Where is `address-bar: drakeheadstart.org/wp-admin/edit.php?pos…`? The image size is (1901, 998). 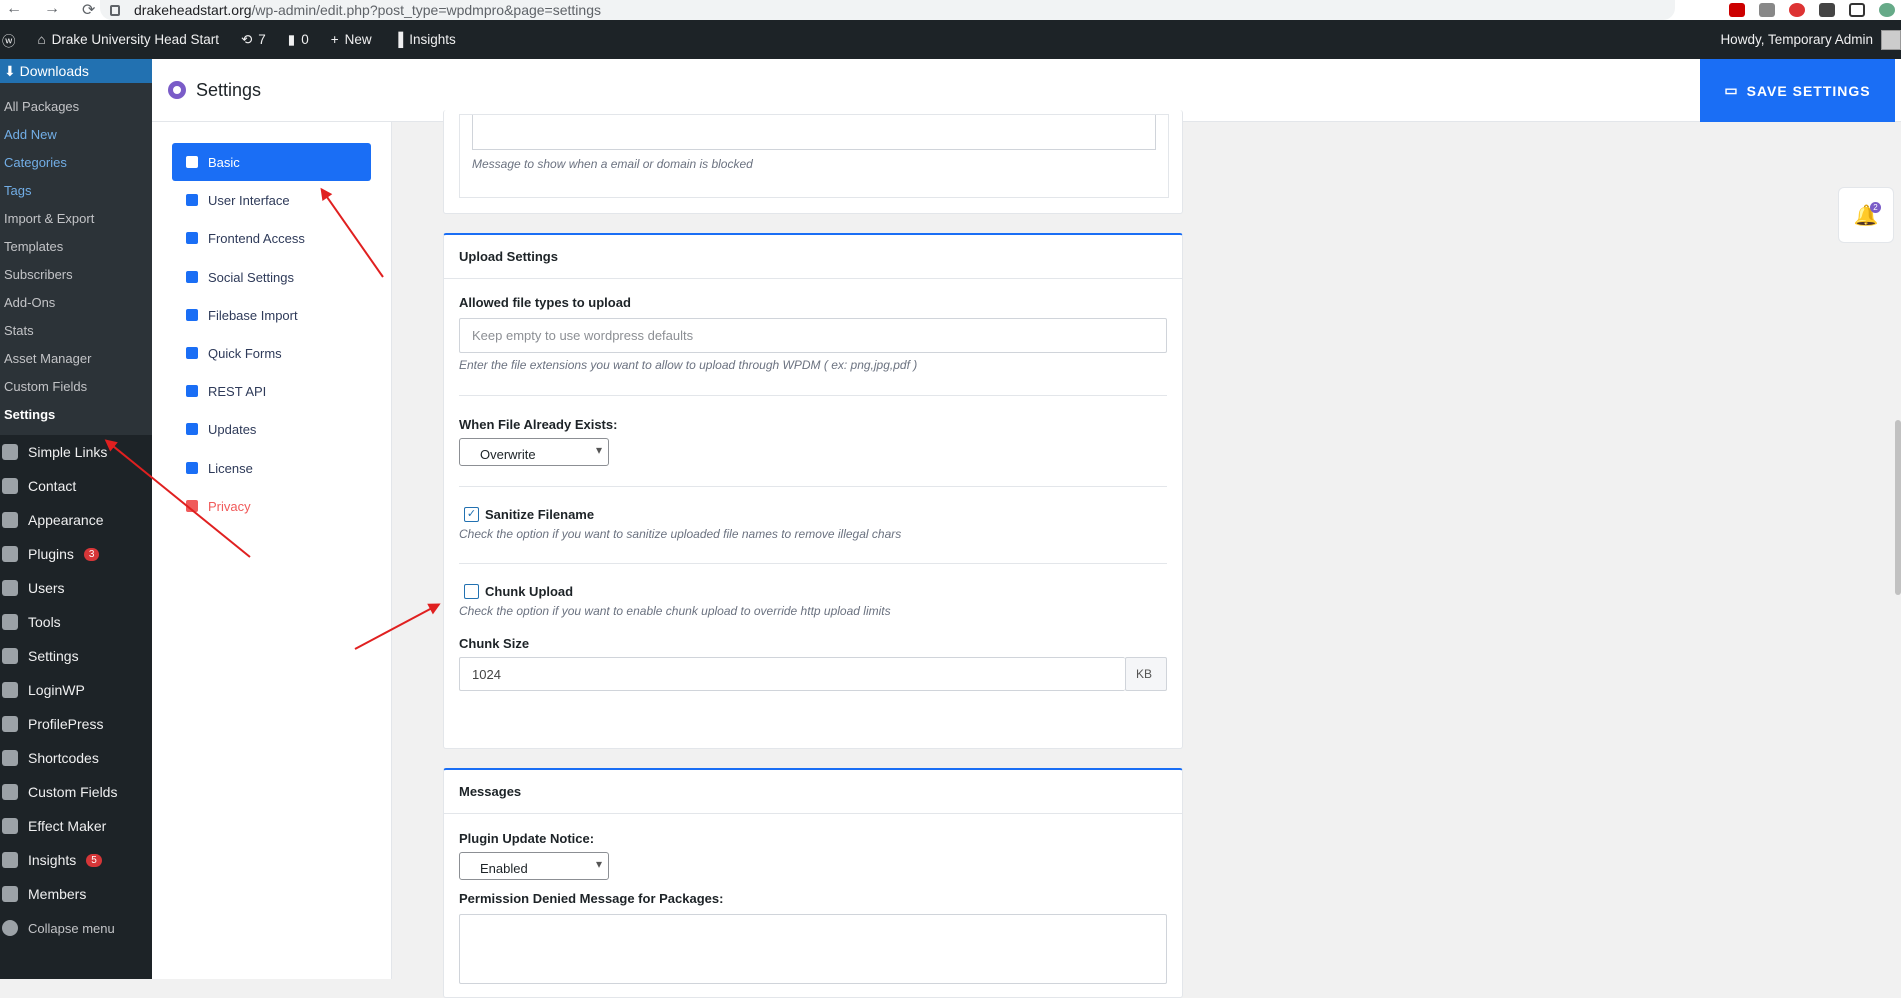 address-bar: drakeheadstart.org/wp-admin/edit.php?pos… is located at coordinates (887, 10).